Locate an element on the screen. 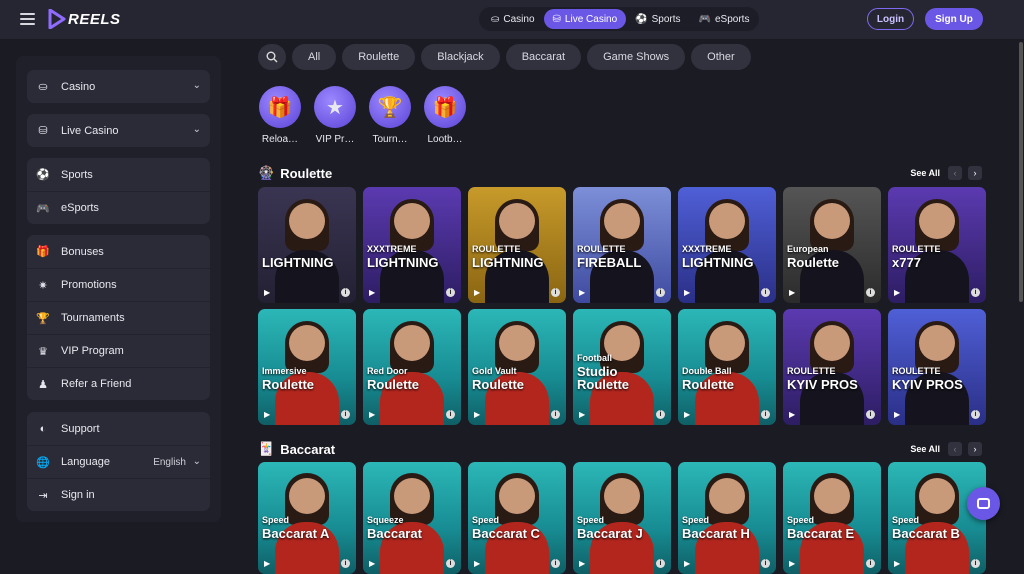 This screenshot has width=1024, height=574. game-title-text: Roulette is located at coordinates (393, 384).